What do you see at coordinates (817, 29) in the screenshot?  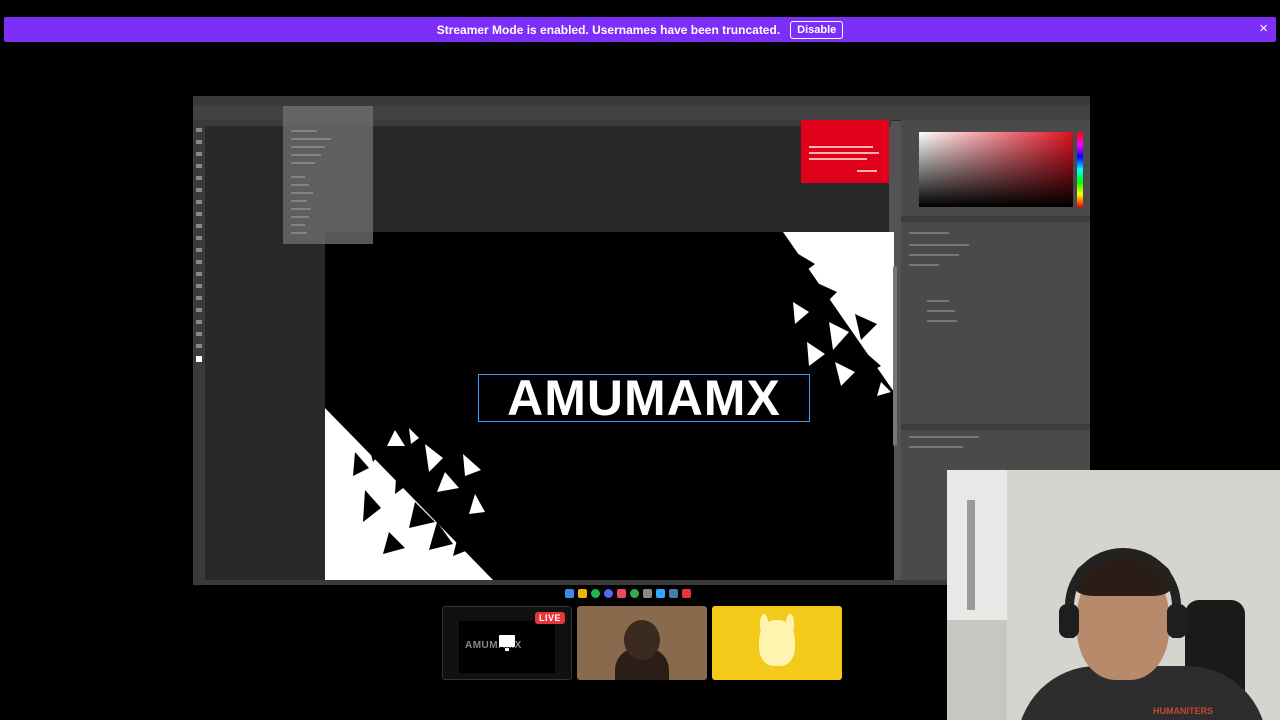 I see `disable-button: Disable` at bounding box center [817, 29].